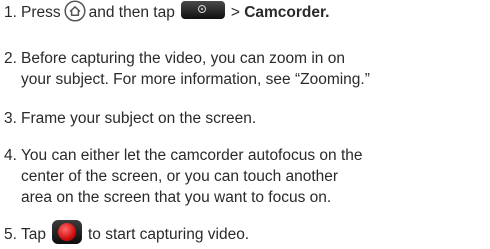  What do you see at coordinates (10, 58) in the screenshot?
I see `step-number: 2.` at bounding box center [10, 58].